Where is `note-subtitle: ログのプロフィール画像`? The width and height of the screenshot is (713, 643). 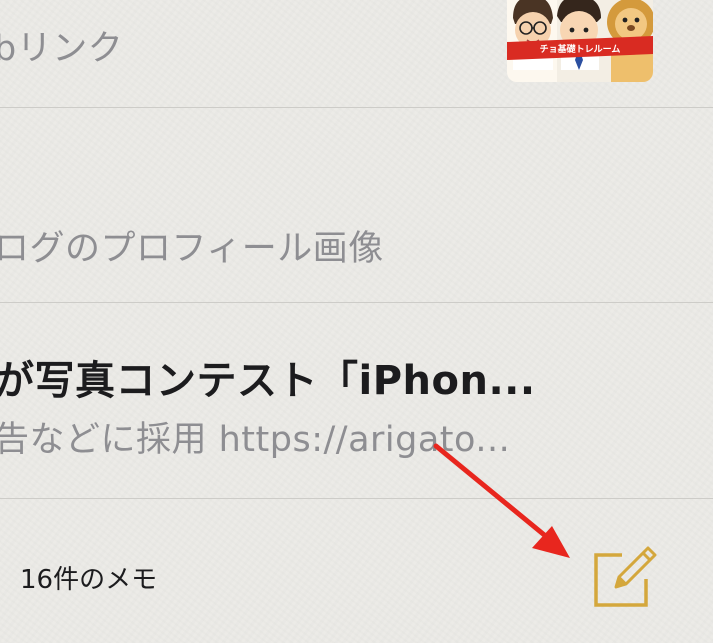 note-subtitle: ログのプロフィール画像 is located at coordinates (192, 249).